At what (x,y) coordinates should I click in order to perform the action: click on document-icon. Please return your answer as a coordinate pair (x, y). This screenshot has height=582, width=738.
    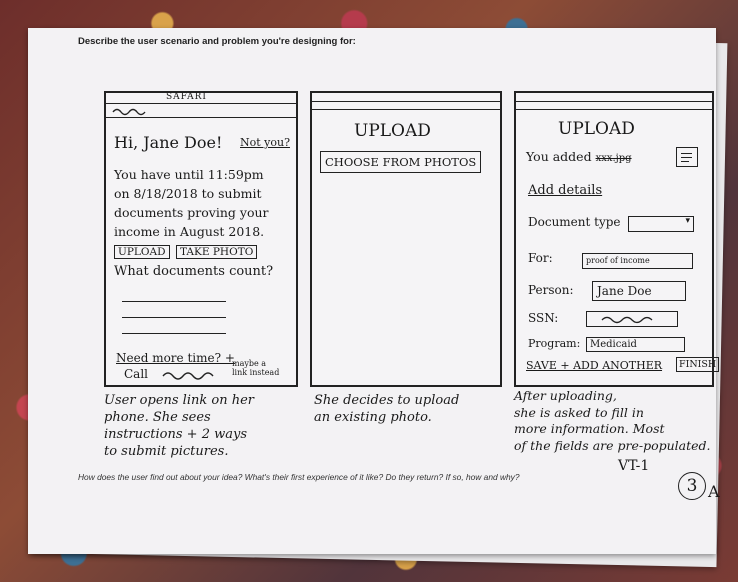
    Looking at the image, I should click on (687, 157).